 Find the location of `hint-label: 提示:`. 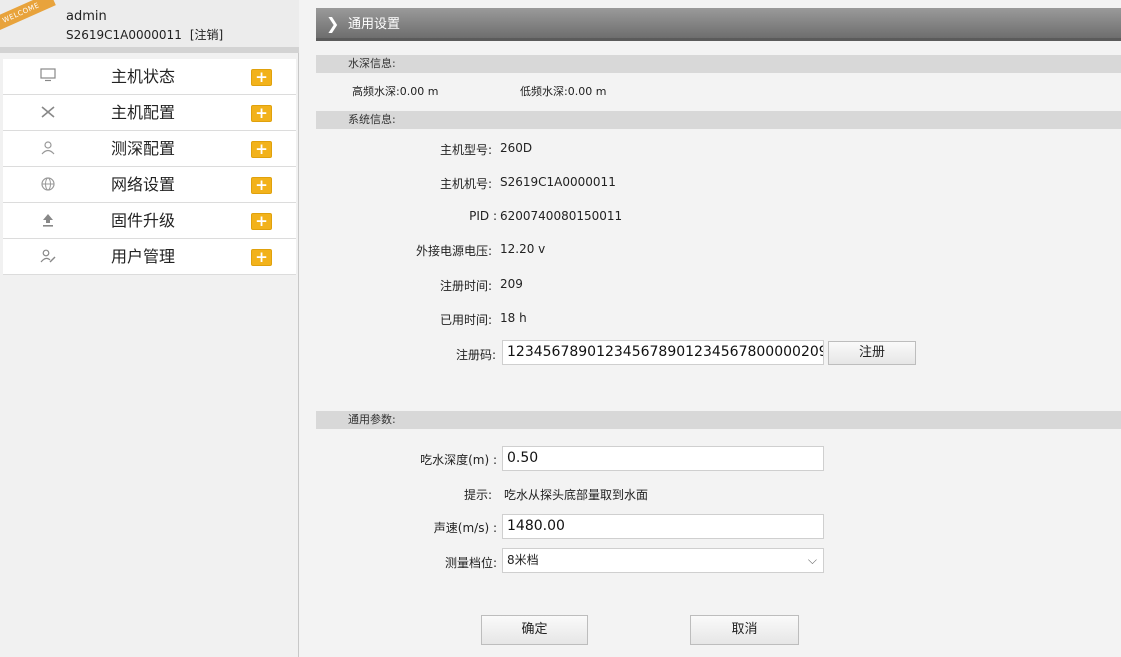

hint-label: 提示: is located at coordinates (477, 495).